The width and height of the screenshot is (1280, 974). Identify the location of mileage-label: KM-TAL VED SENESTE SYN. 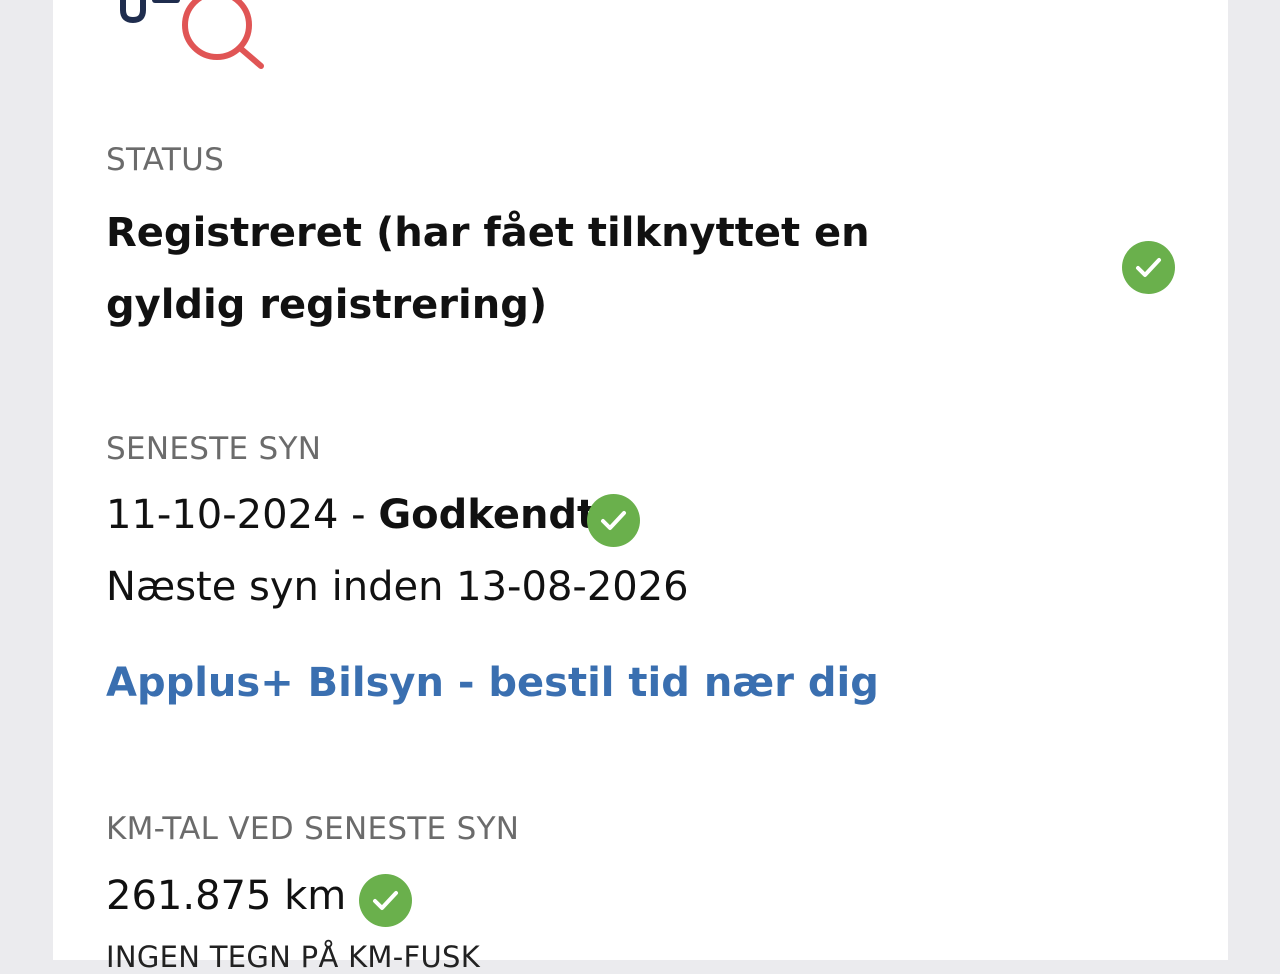
(313, 829).